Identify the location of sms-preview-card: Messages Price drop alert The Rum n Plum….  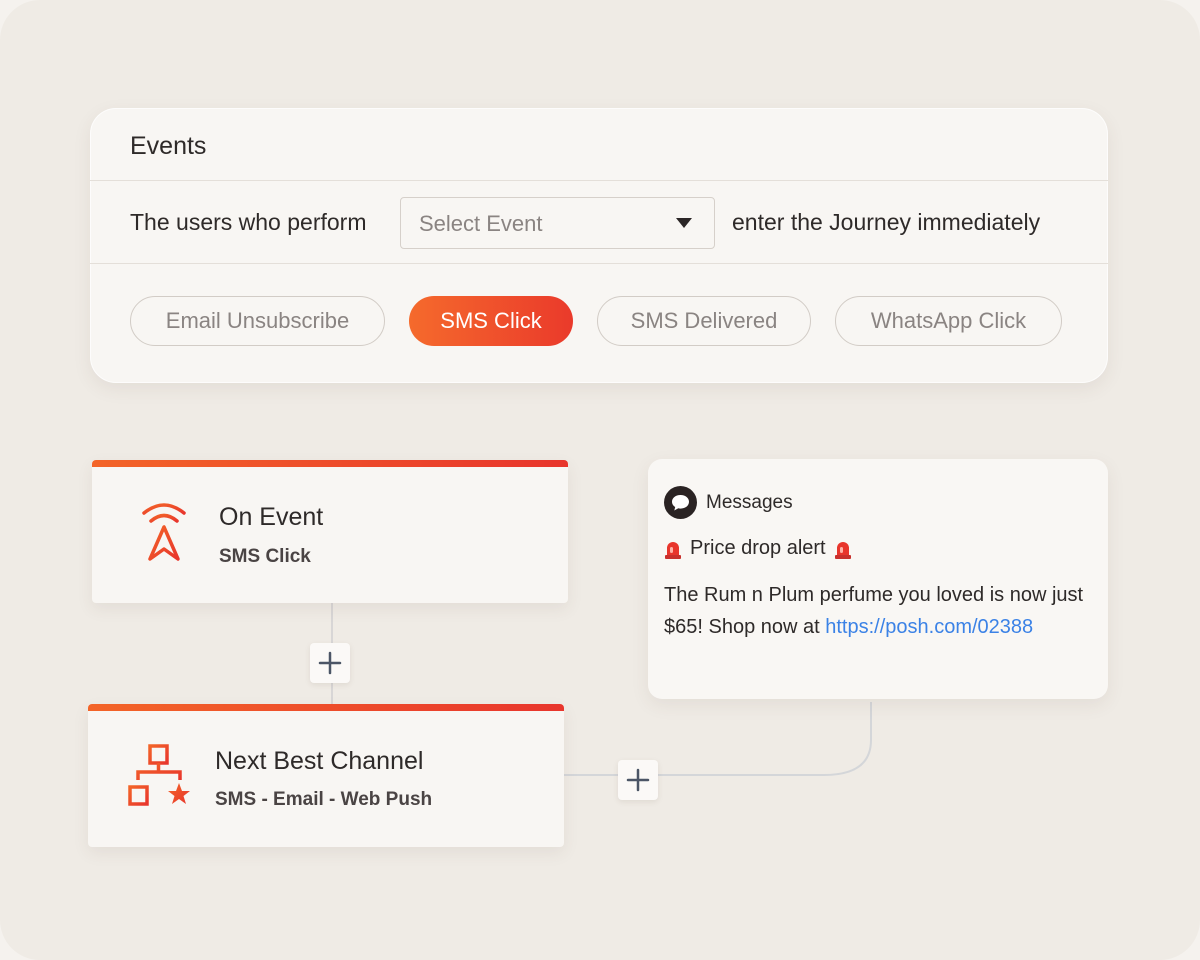
(878, 579).